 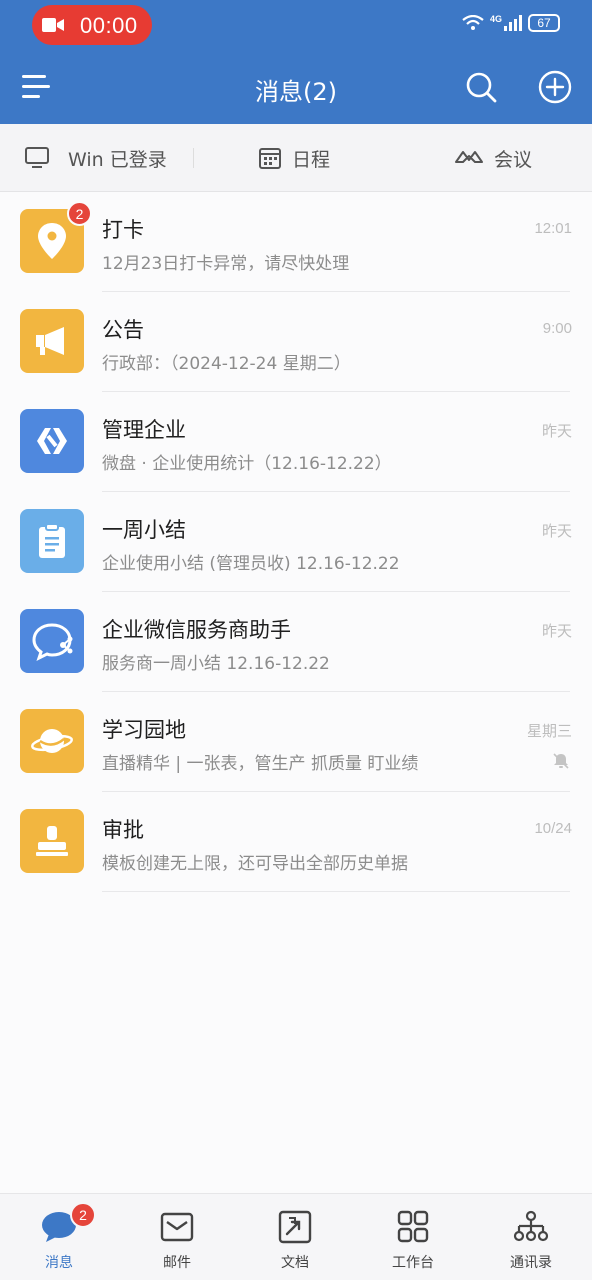 I want to click on planet-icon, so click(x=52, y=741).